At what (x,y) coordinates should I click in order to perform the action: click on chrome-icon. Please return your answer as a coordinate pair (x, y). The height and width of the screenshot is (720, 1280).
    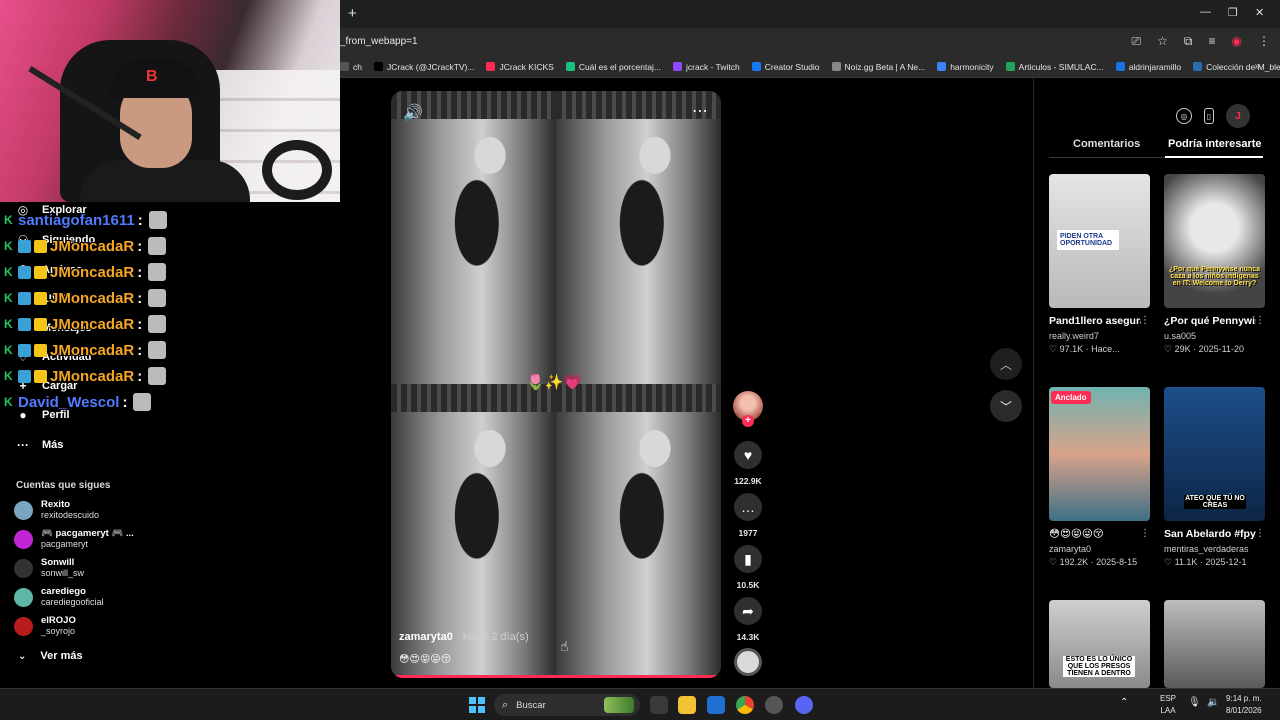
    Looking at the image, I should click on (745, 705).